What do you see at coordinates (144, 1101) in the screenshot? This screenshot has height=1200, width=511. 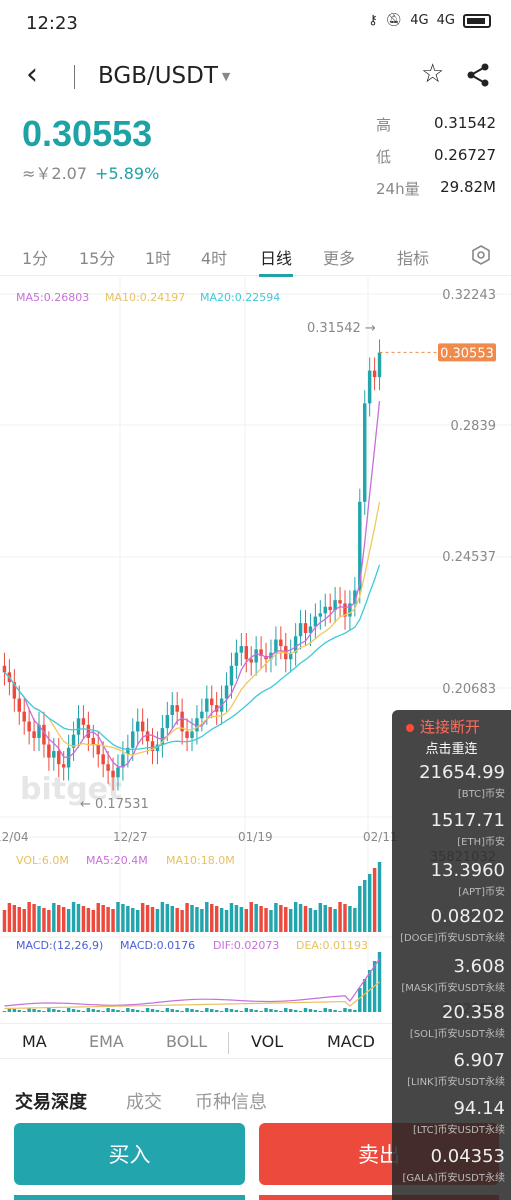 I see `tab-trades: 成交` at bounding box center [144, 1101].